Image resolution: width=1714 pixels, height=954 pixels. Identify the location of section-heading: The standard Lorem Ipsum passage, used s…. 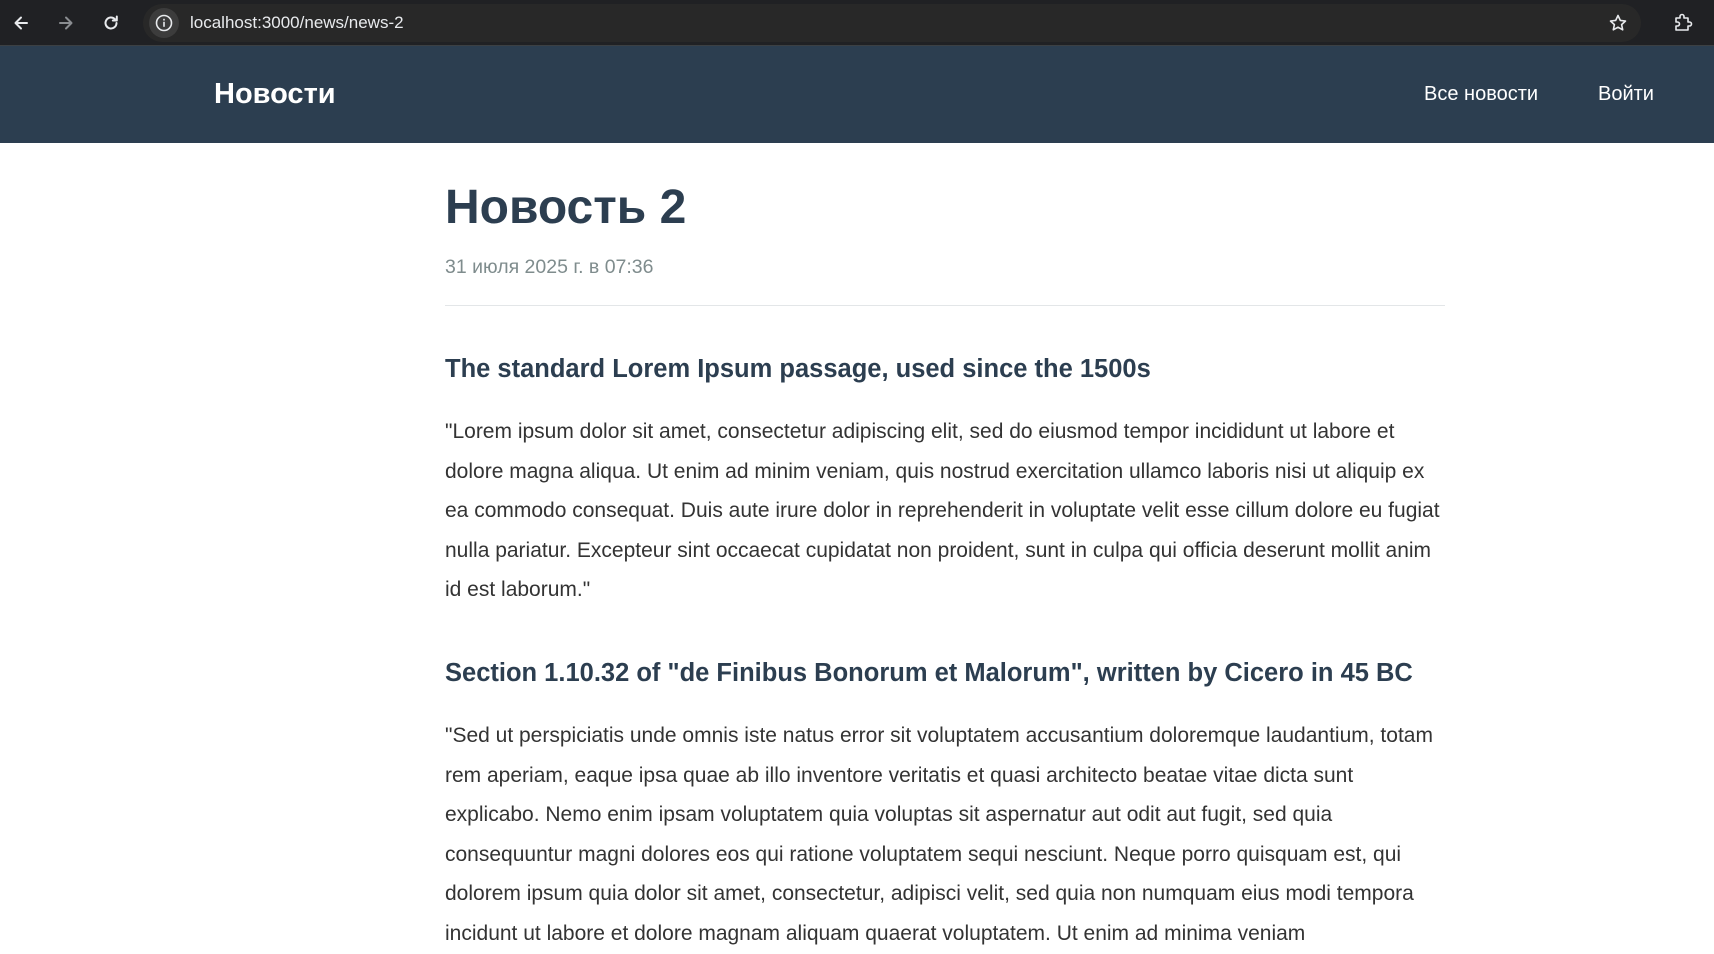
(798, 369).